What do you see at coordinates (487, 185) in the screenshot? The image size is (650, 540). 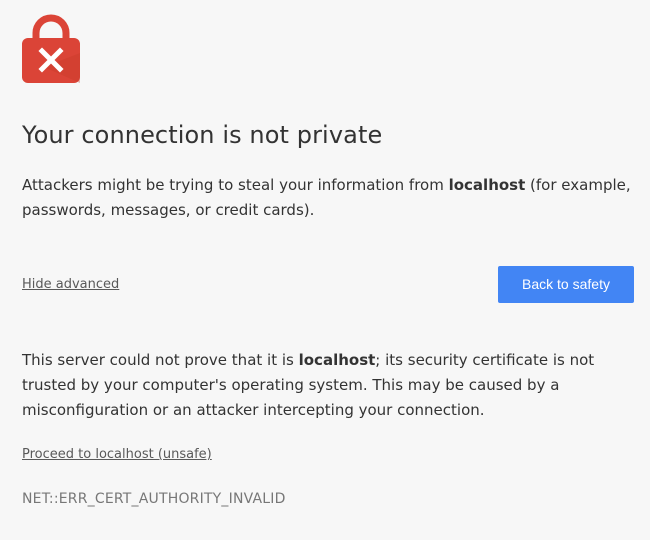 I see `main-message-host: localhost` at bounding box center [487, 185].